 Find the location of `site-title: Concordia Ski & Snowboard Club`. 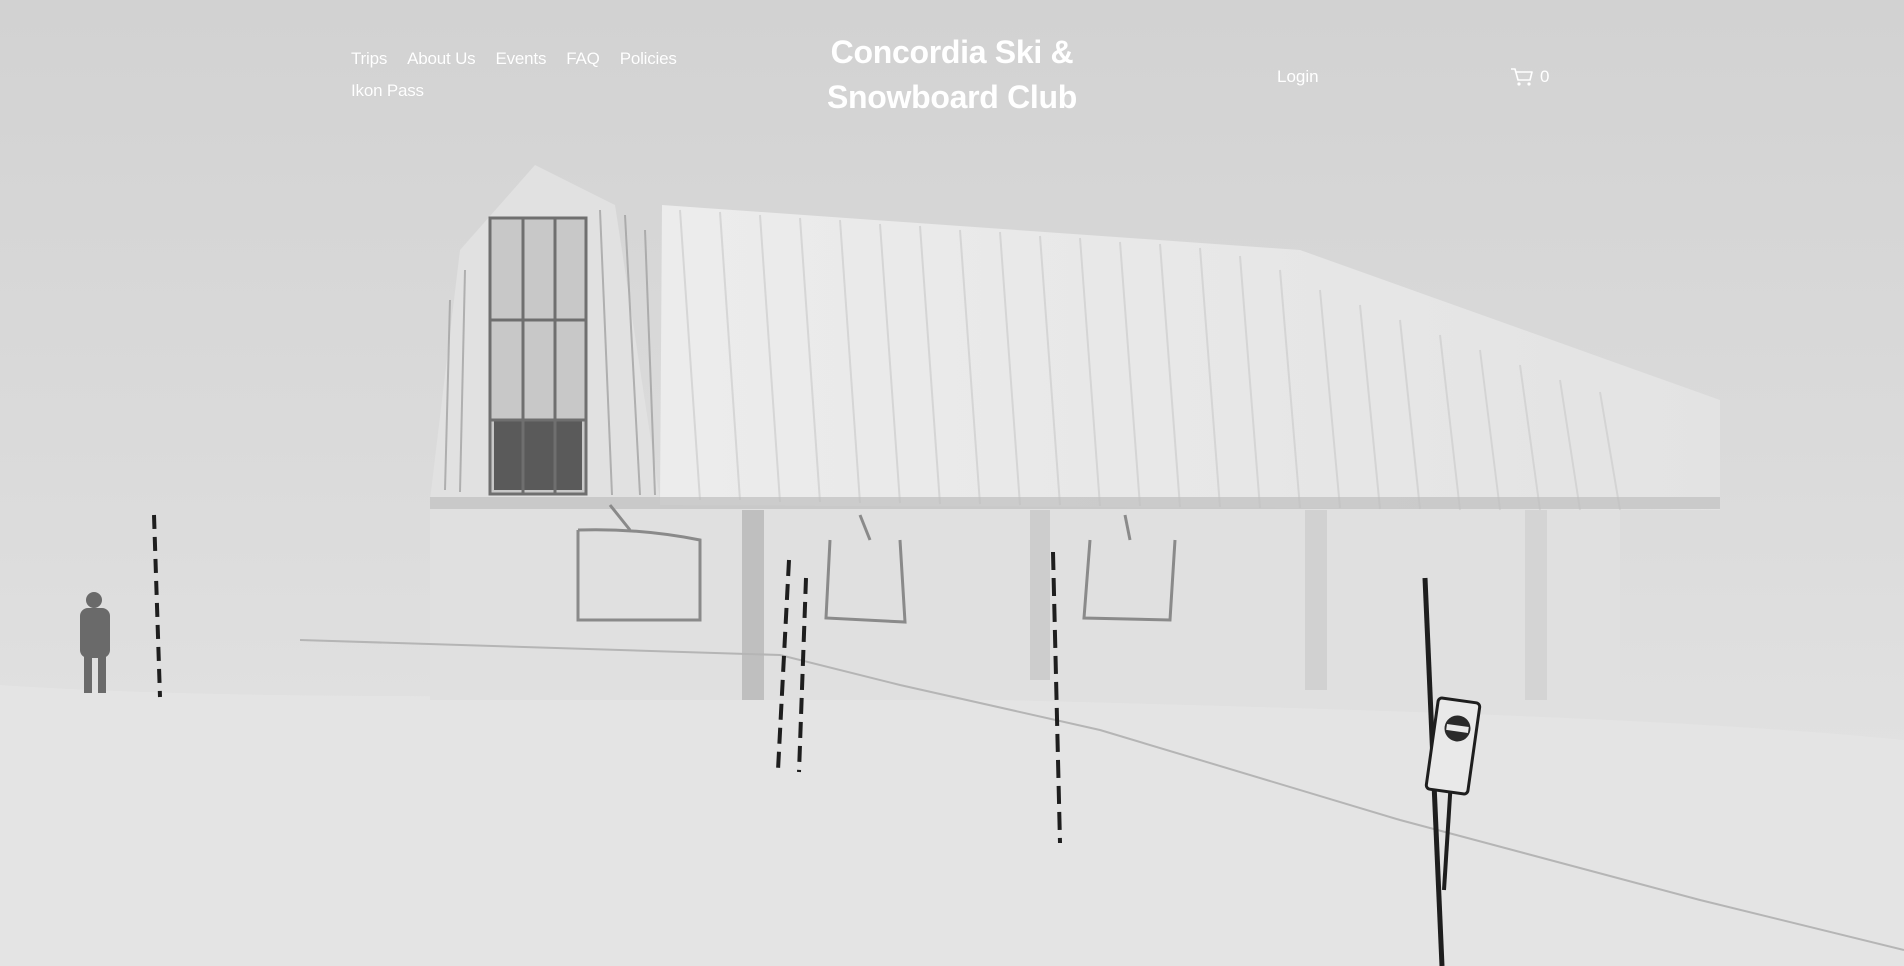

site-title: Concordia Ski & Snowboard Club is located at coordinates (952, 75).